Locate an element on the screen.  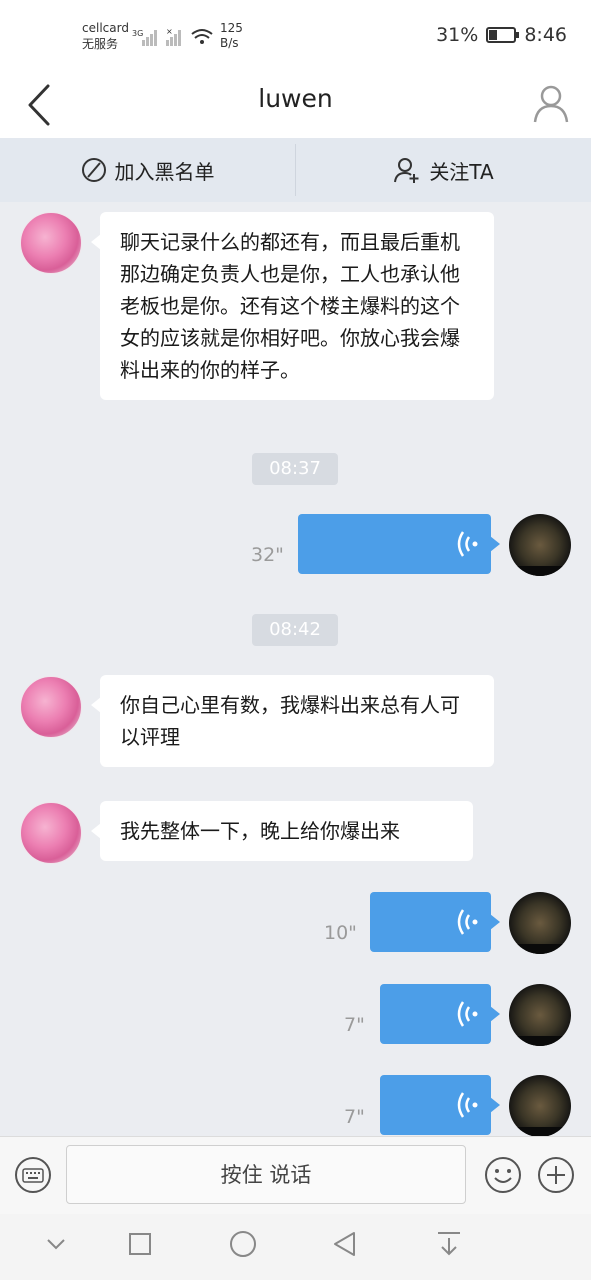
block-icon is located at coordinates (93, 170).